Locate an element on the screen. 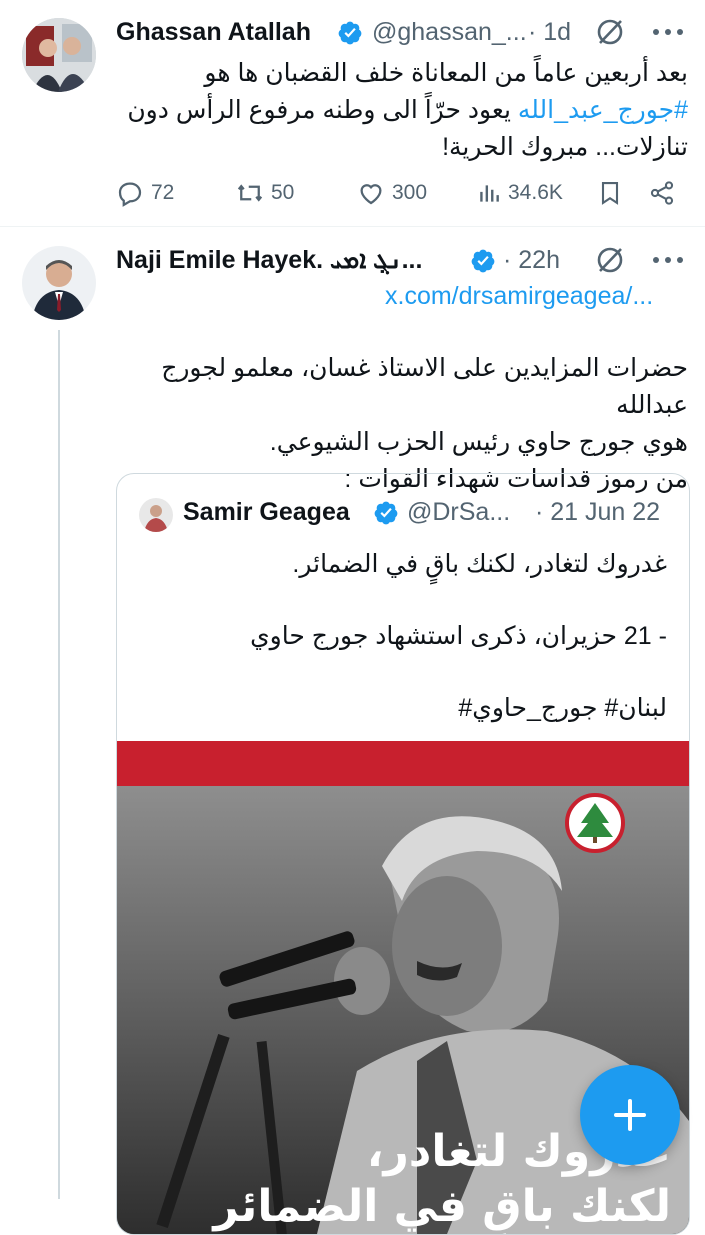 The image size is (705, 1235). repost-count: 50 is located at coordinates (283, 192).